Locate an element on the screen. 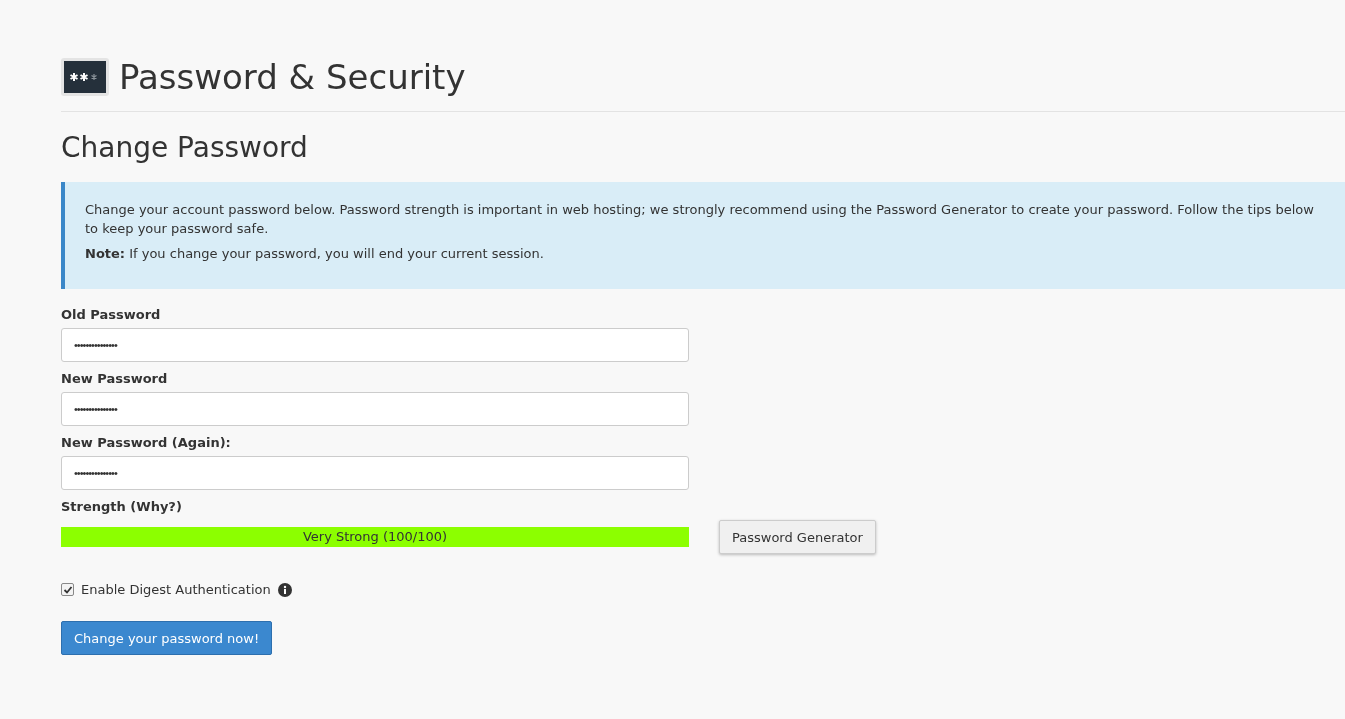  digest-label: Enable Digest Authentication is located at coordinates (176, 589).